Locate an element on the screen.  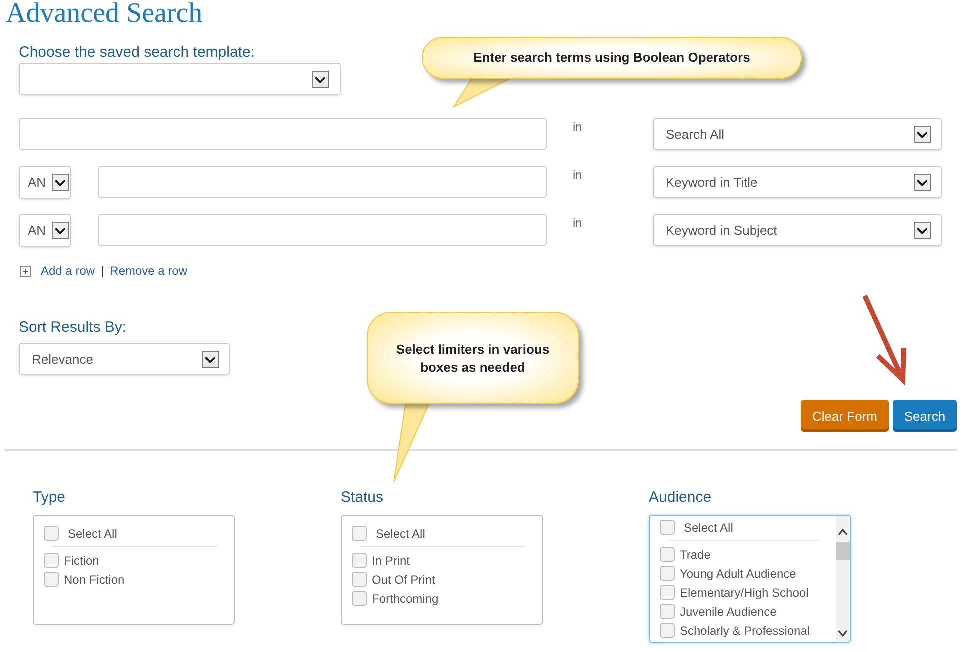
search-field-dropdown: Search All is located at coordinates (797, 134).